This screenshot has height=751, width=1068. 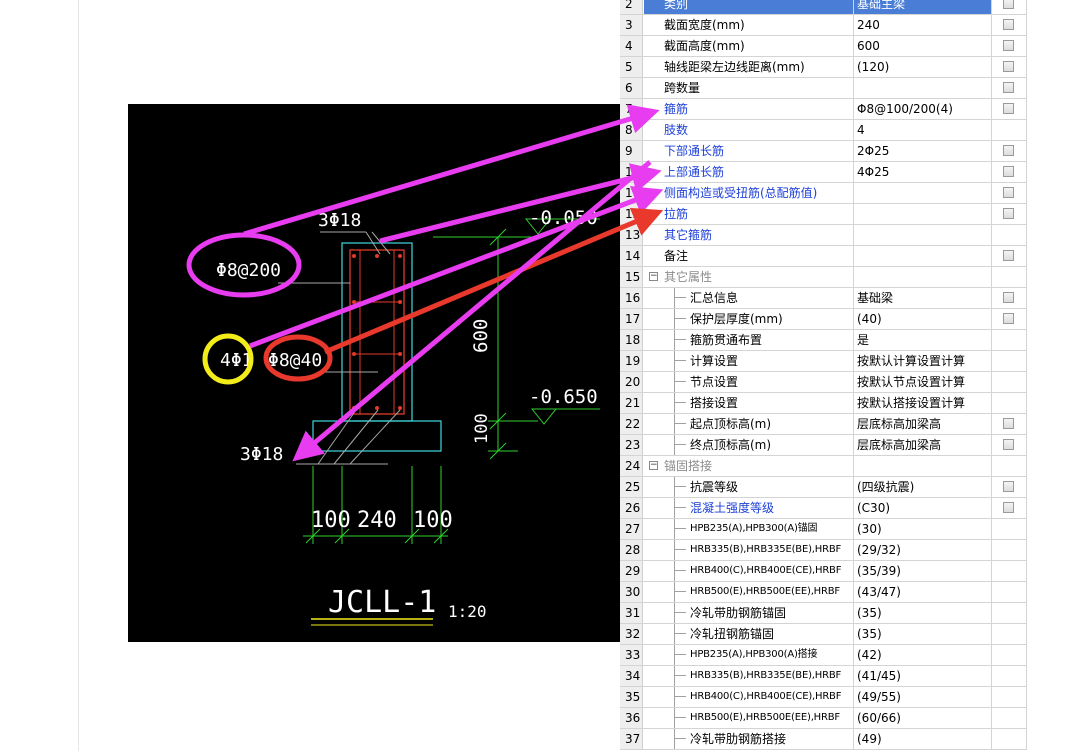 What do you see at coordinates (823, 340) in the screenshot?
I see `property-row: 18 箍筋贯通布置 是` at bounding box center [823, 340].